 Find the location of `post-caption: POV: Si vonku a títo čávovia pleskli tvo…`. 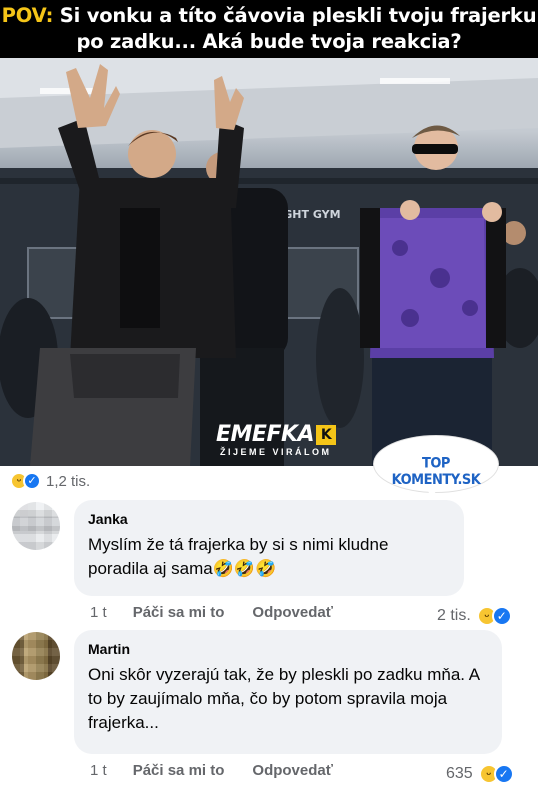

post-caption: POV: Si vonku a títo čávovia pleskli tvo… is located at coordinates (269, 29).